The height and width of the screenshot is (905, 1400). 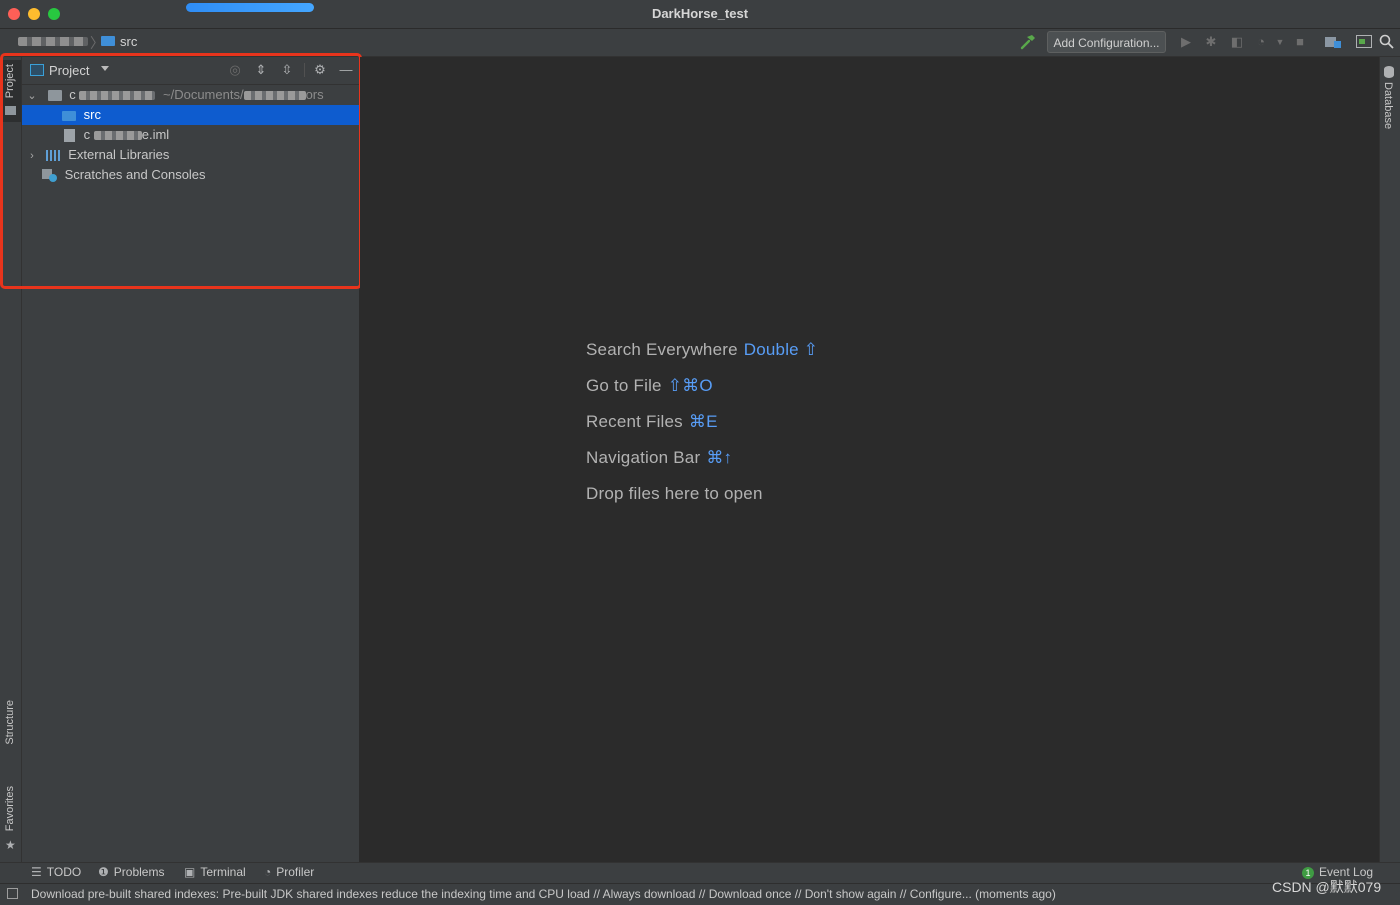 What do you see at coordinates (108, 41) in the screenshot?
I see `folder-icon` at bounding box center [108, 41].